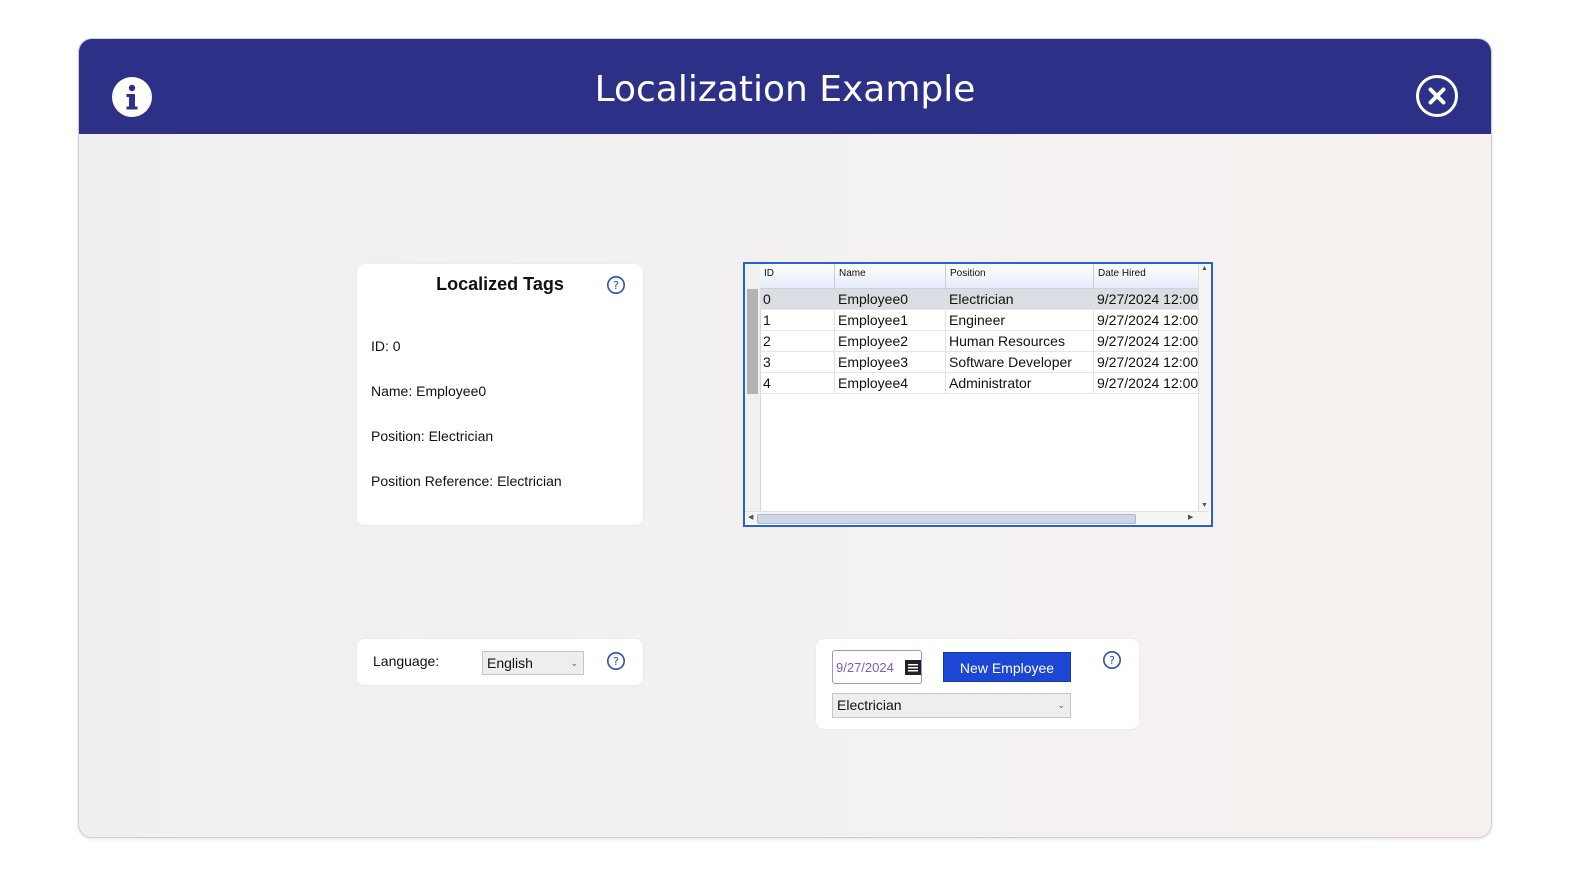  Describe the element at coordinates (785, 89) in the screenshot. I see `window-title: Localization Example` at that location.